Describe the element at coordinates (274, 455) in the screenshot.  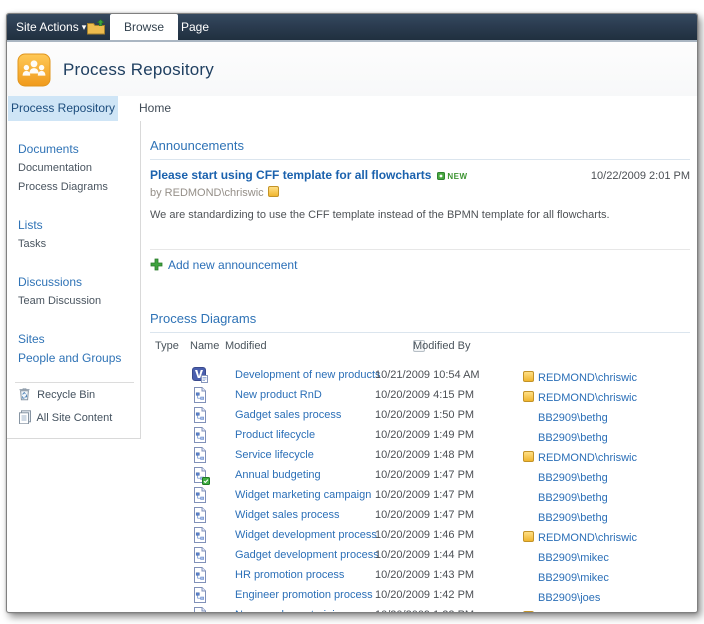
I see `document-link: Service lifecycle` at that location.